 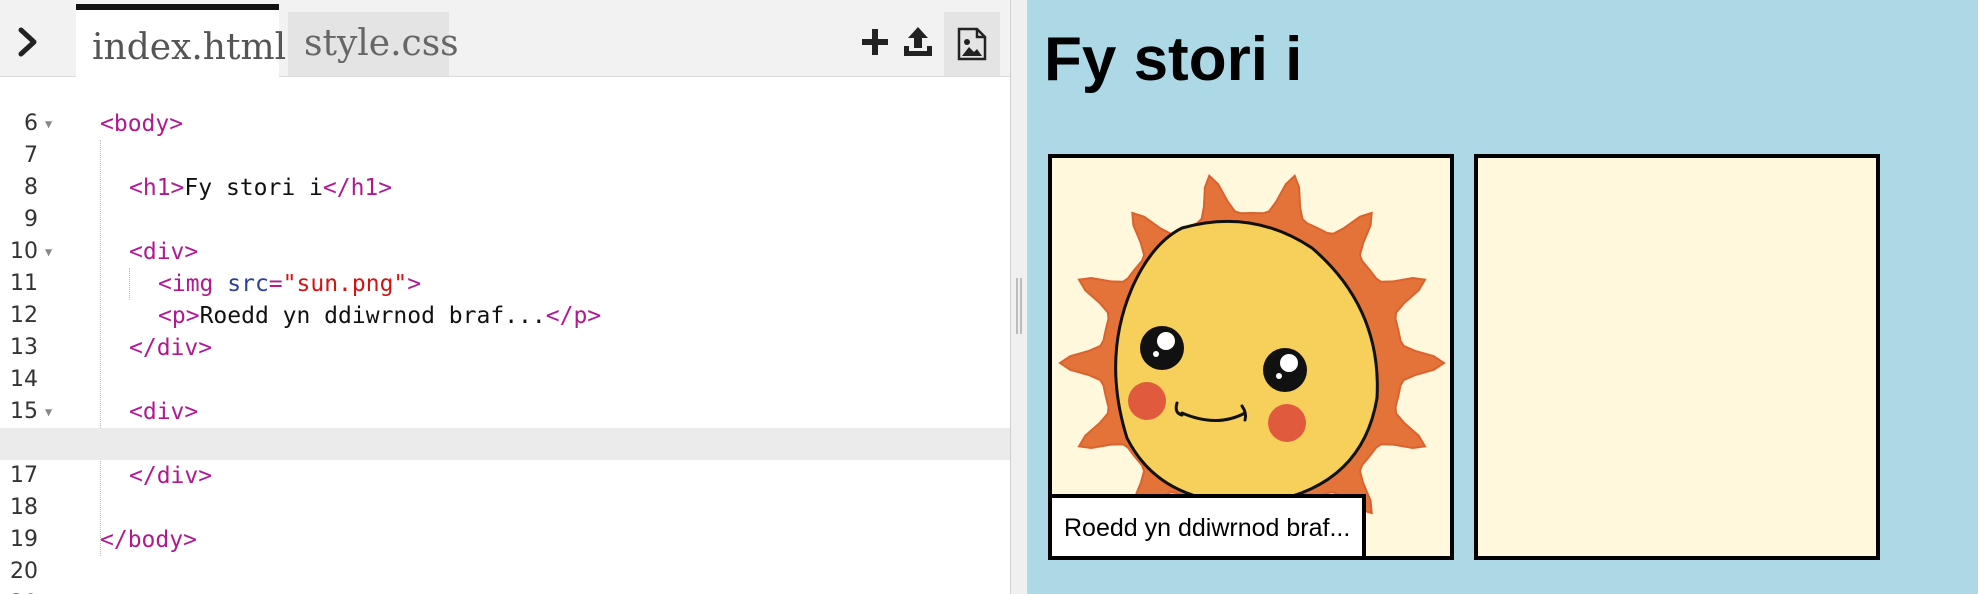 I want to click on code-line: 11 ▼ <div>, so click(x=505, y=266).